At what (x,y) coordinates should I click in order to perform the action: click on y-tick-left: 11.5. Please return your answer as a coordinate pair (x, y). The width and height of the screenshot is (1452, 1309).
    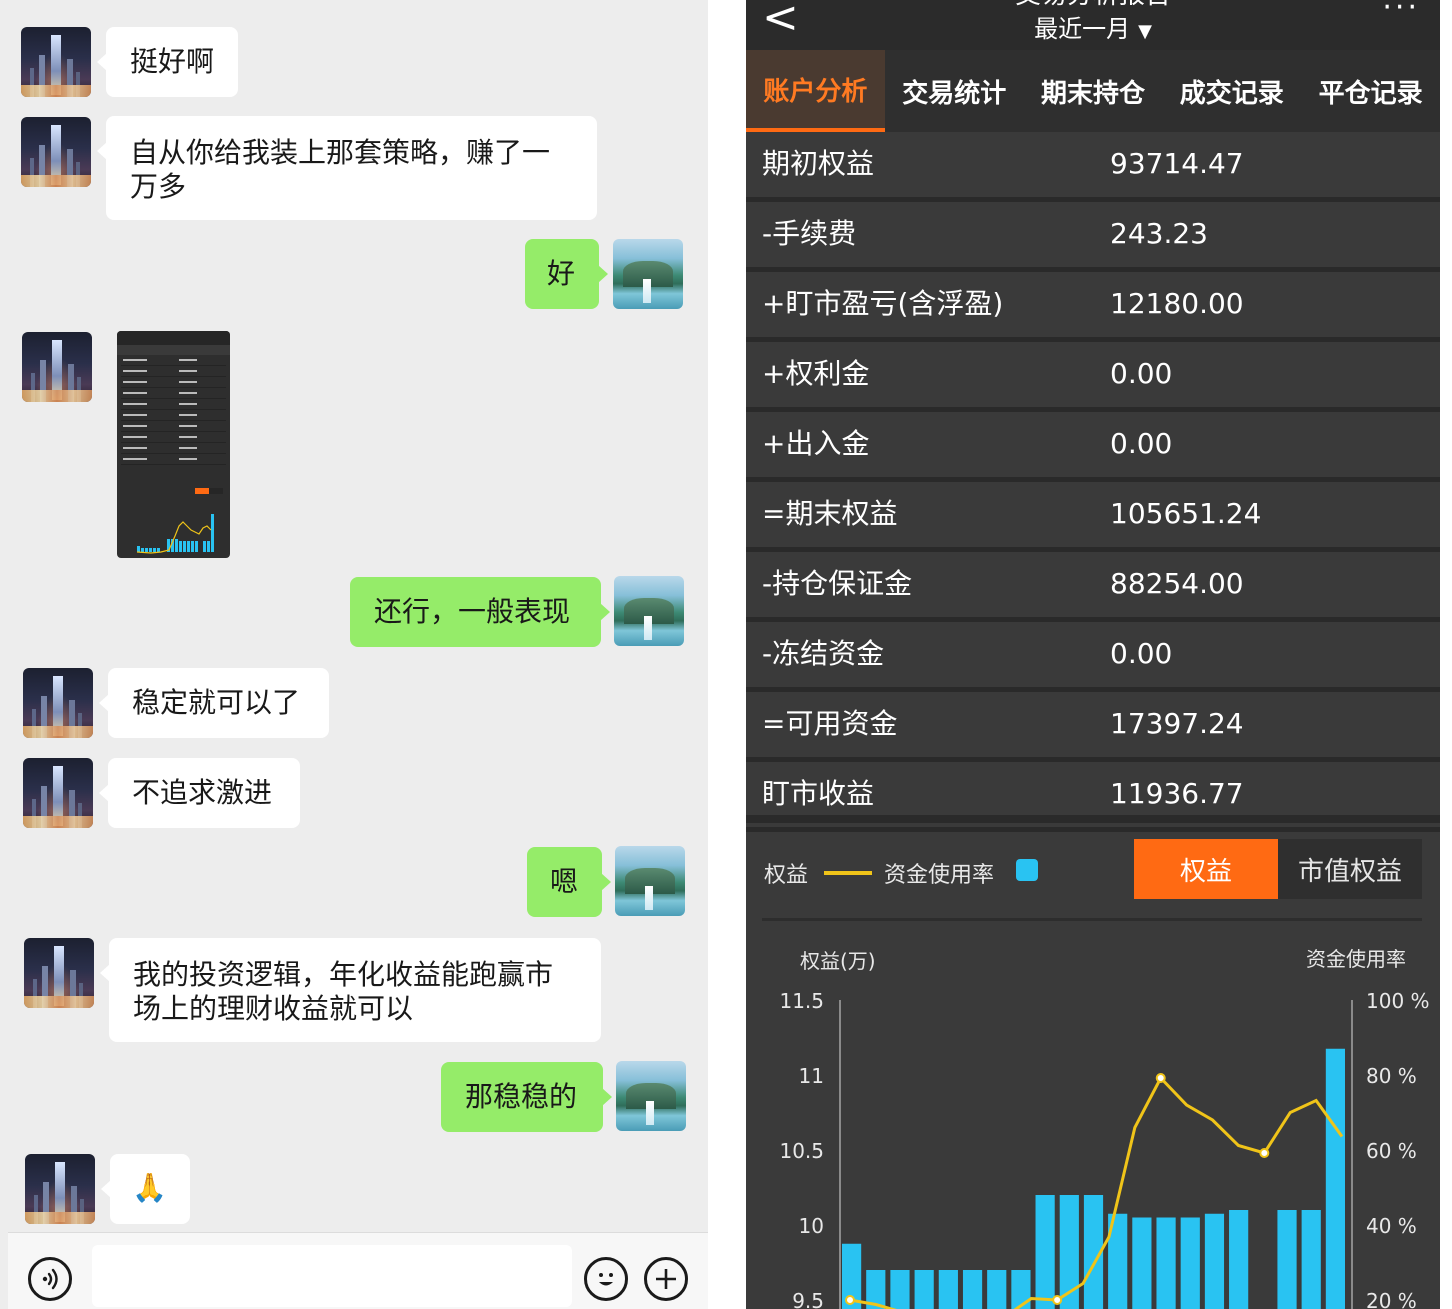
    Looking at the image, I should click on (801, 1001).